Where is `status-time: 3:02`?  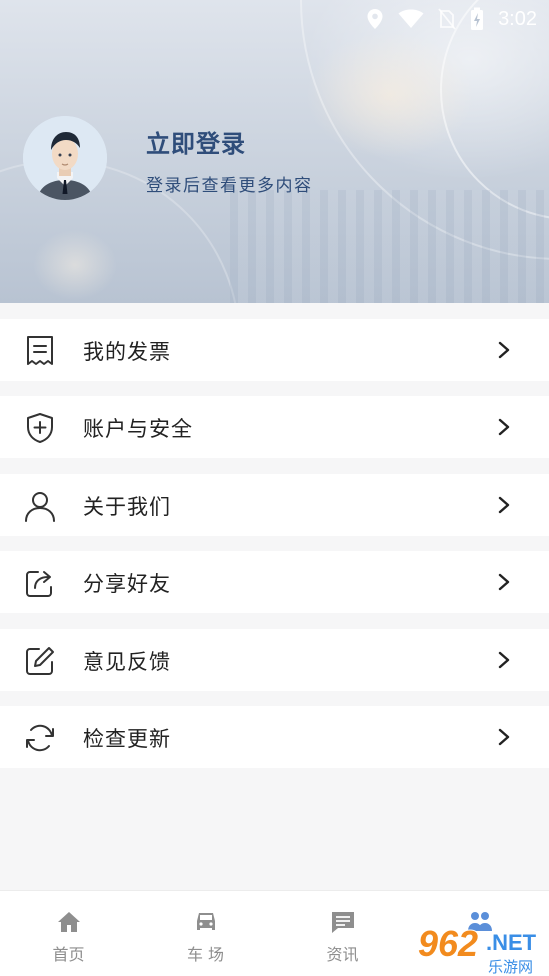
status-time: 3:02 is located at coordinates (517, 18).